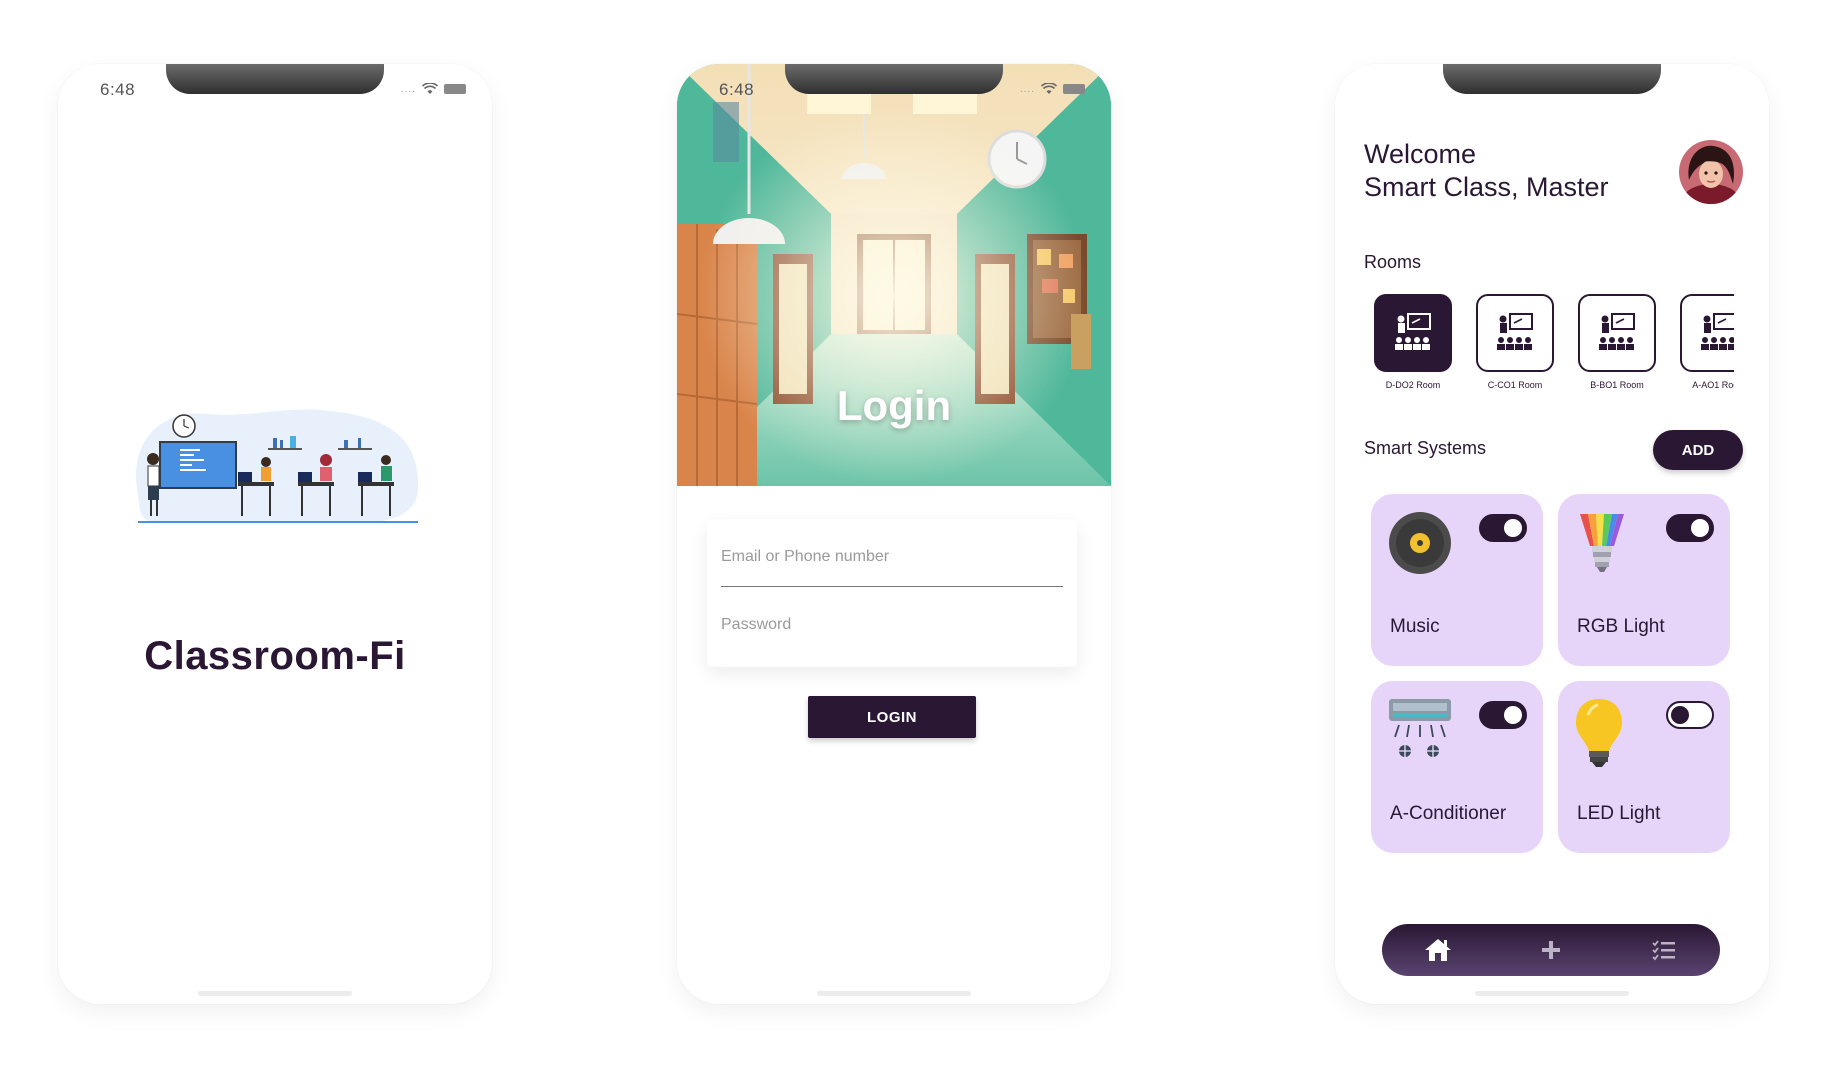  Describe the element at coordinates (277, 466) in the screenshot. I see `classroom-illustration` at that location.